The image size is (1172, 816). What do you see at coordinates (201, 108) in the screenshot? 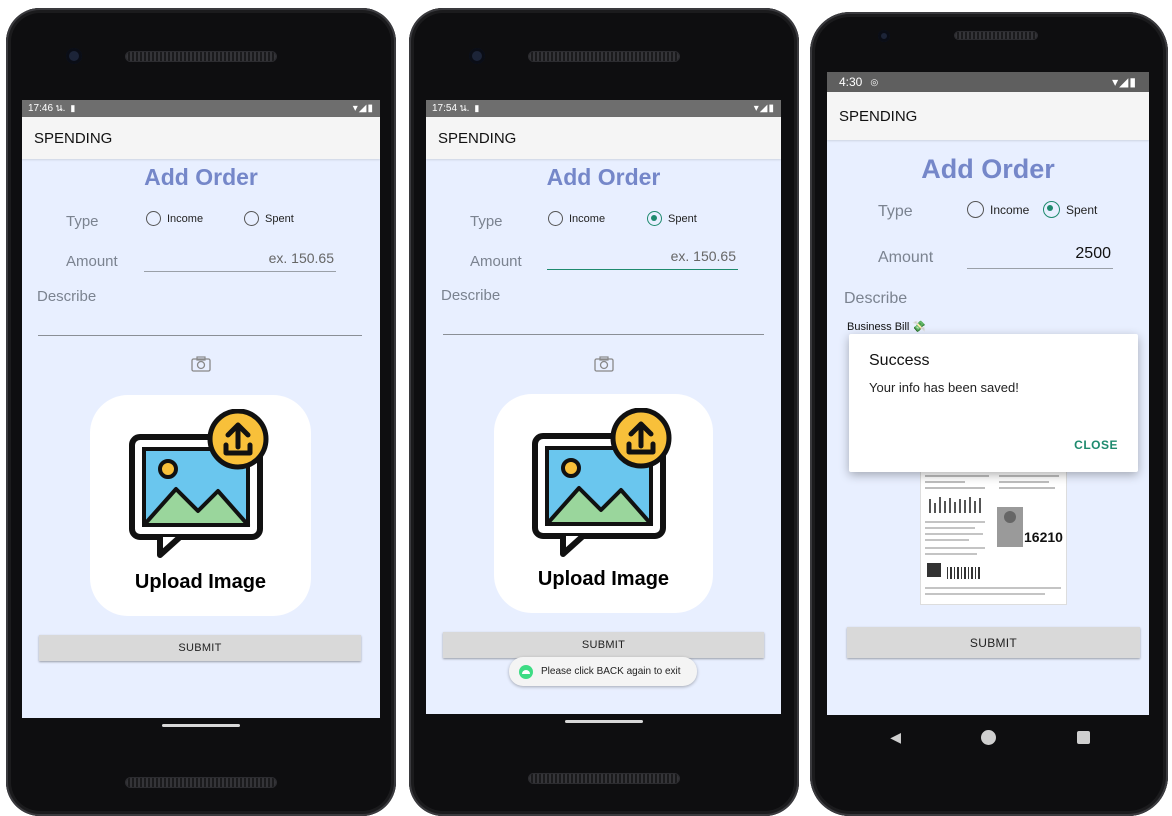
I see `status-bar: 17:46 น. ▮ ▾◢▮` at bounding box center [201, 108].